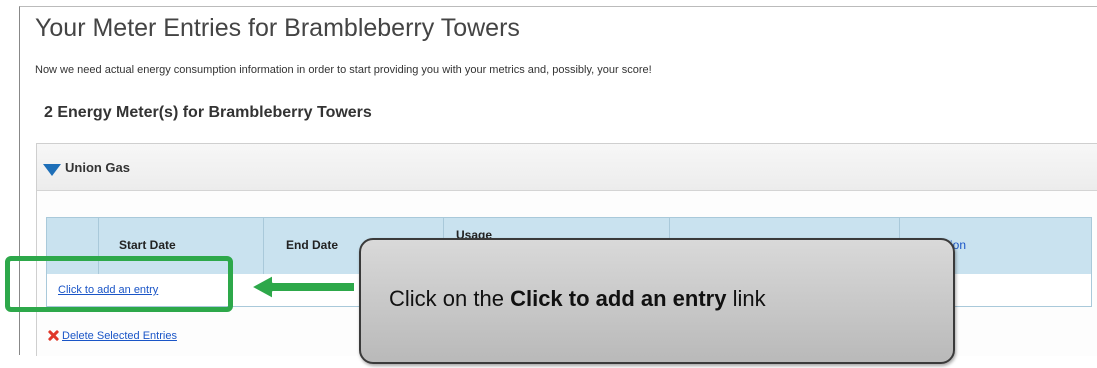 The width and height of the screenshot is (1097, 368). Describe the element at coordinates (567, 167) in the screenshot. I see `meter-panel-header: Union Gas` at that location.